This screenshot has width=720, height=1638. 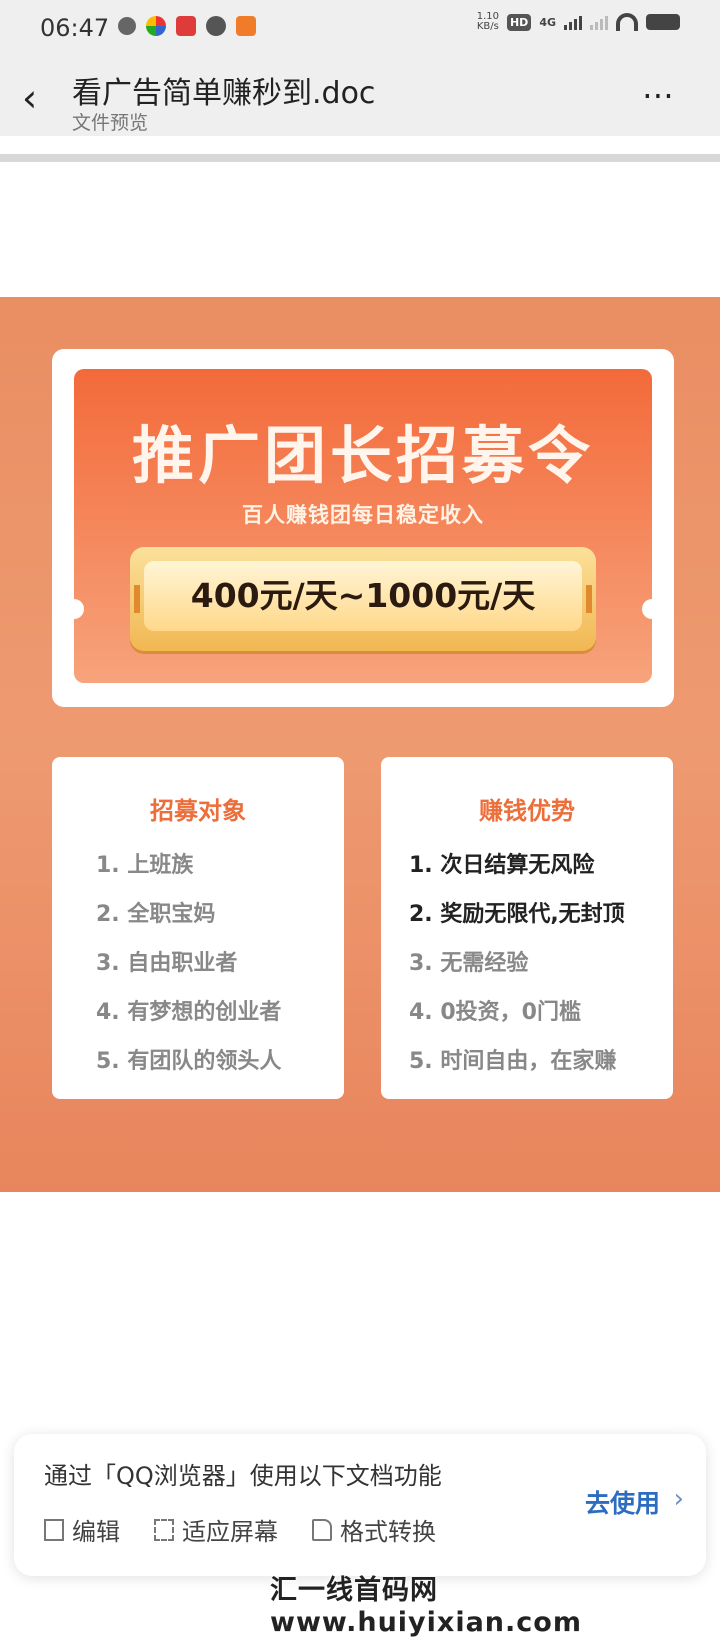 I want to click on edit-feature: 编辑, so click(x=82, y=1529).